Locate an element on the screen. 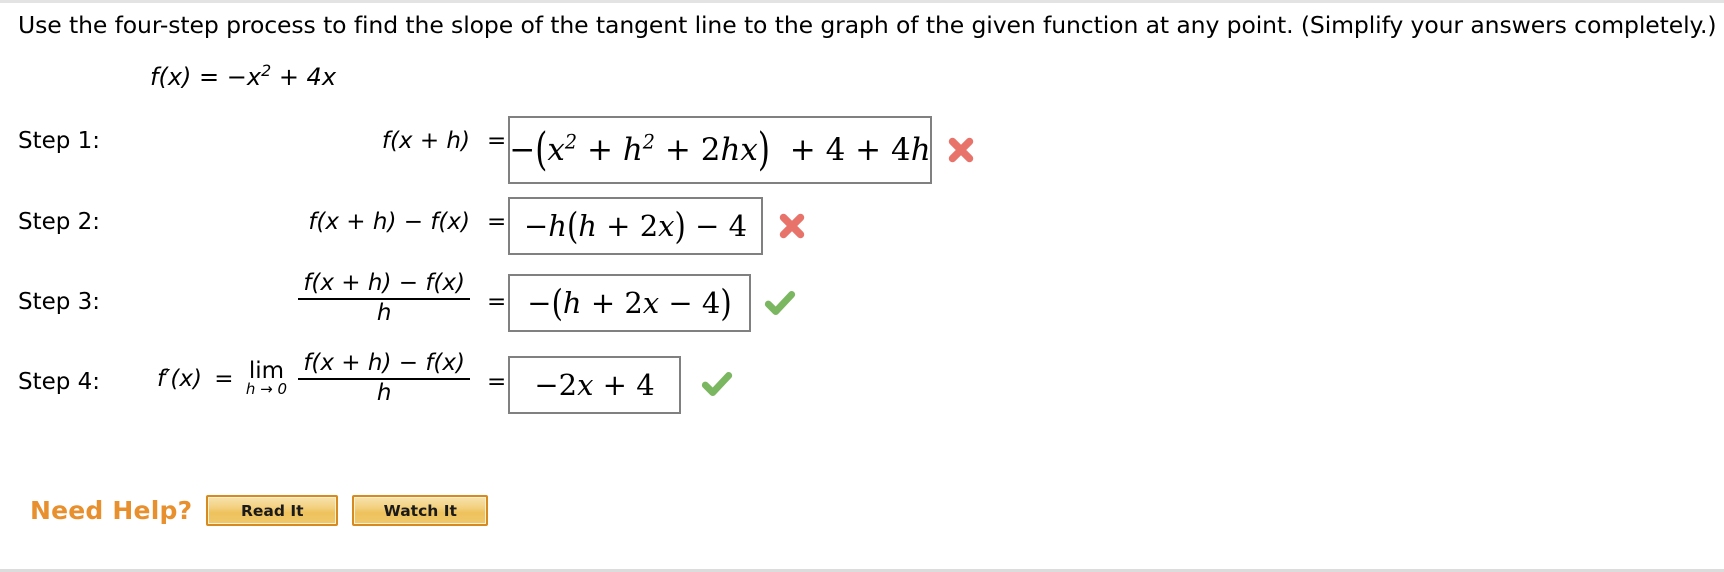 The width and height of the screenshot is (1724, 572). given-function-equals: = is located at coordinates (209, 77).